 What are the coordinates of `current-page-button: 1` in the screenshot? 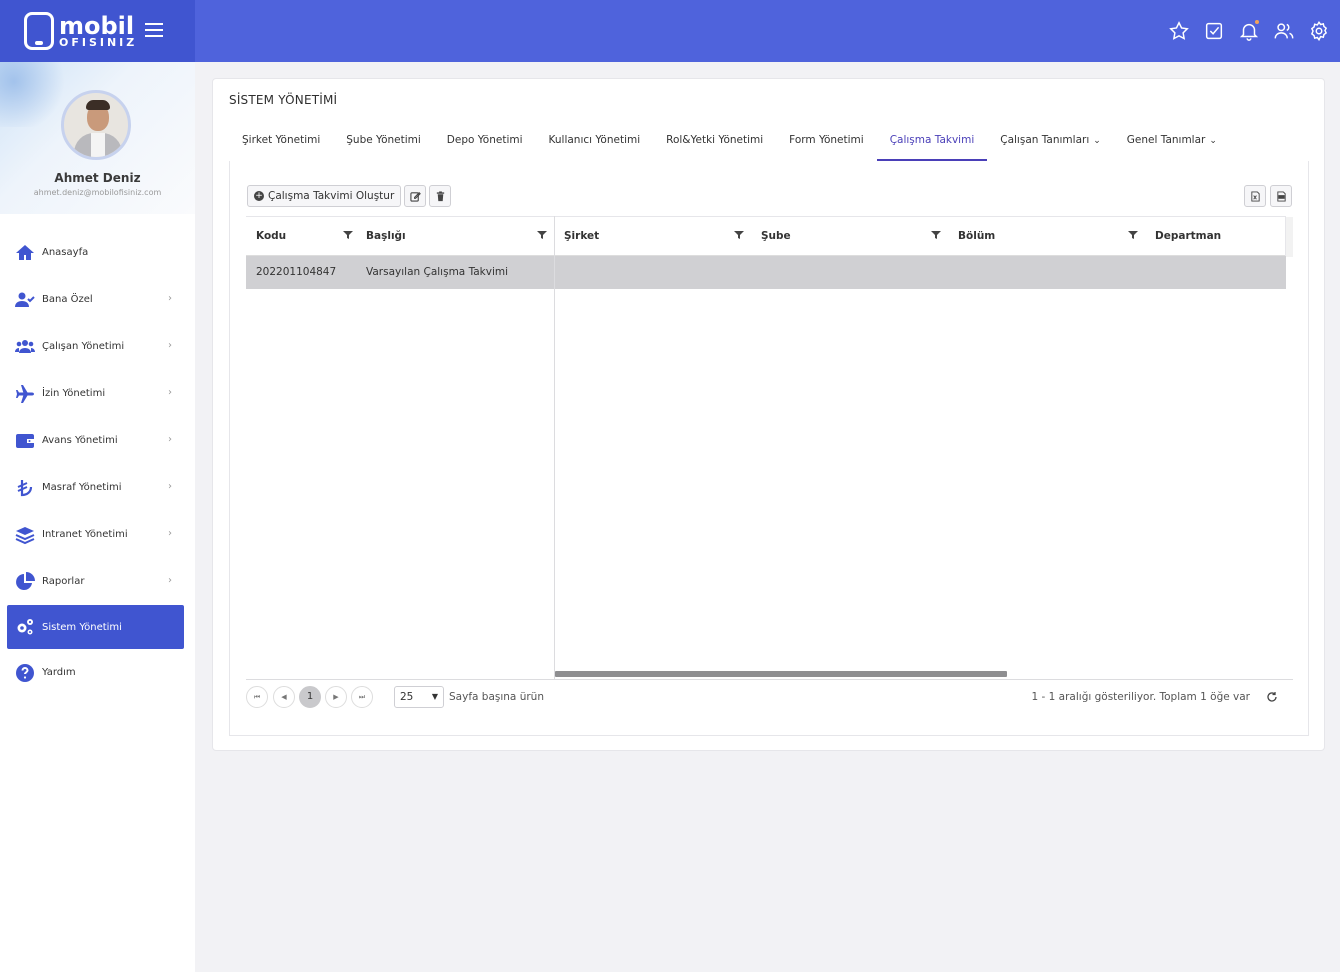 It's located at (310, 697).